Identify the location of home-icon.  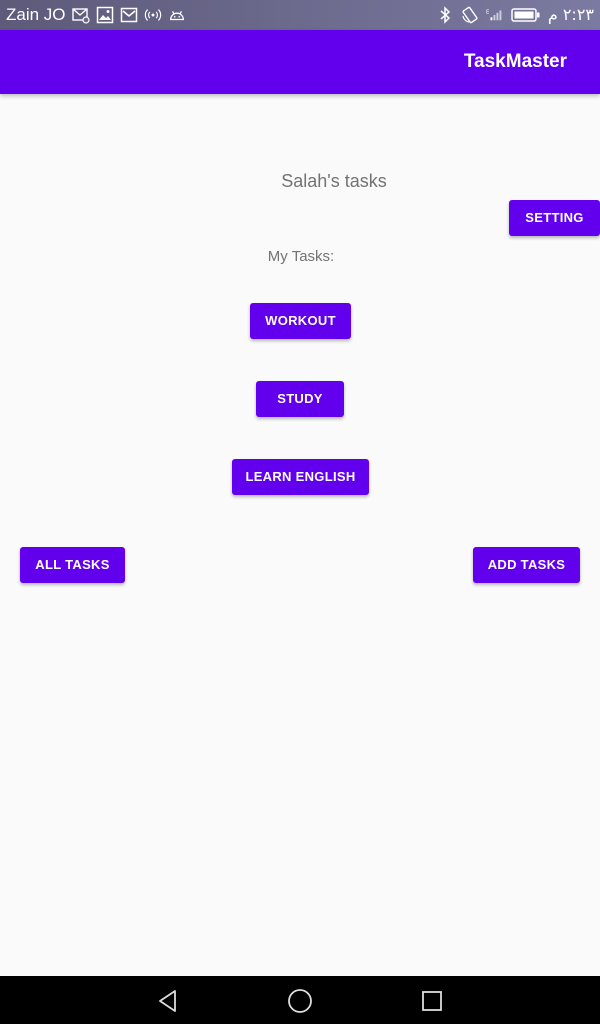
(300, 1001).